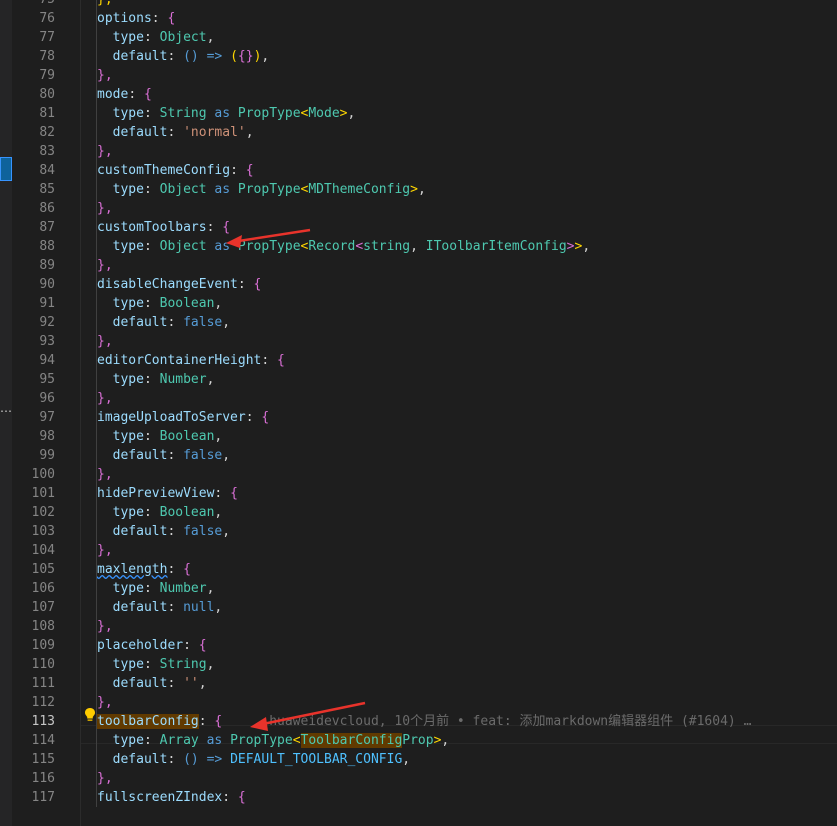  Describe the element at coordinates (268, 238) in the screenshot. I see `arrow-custom-toolbars` at that location.